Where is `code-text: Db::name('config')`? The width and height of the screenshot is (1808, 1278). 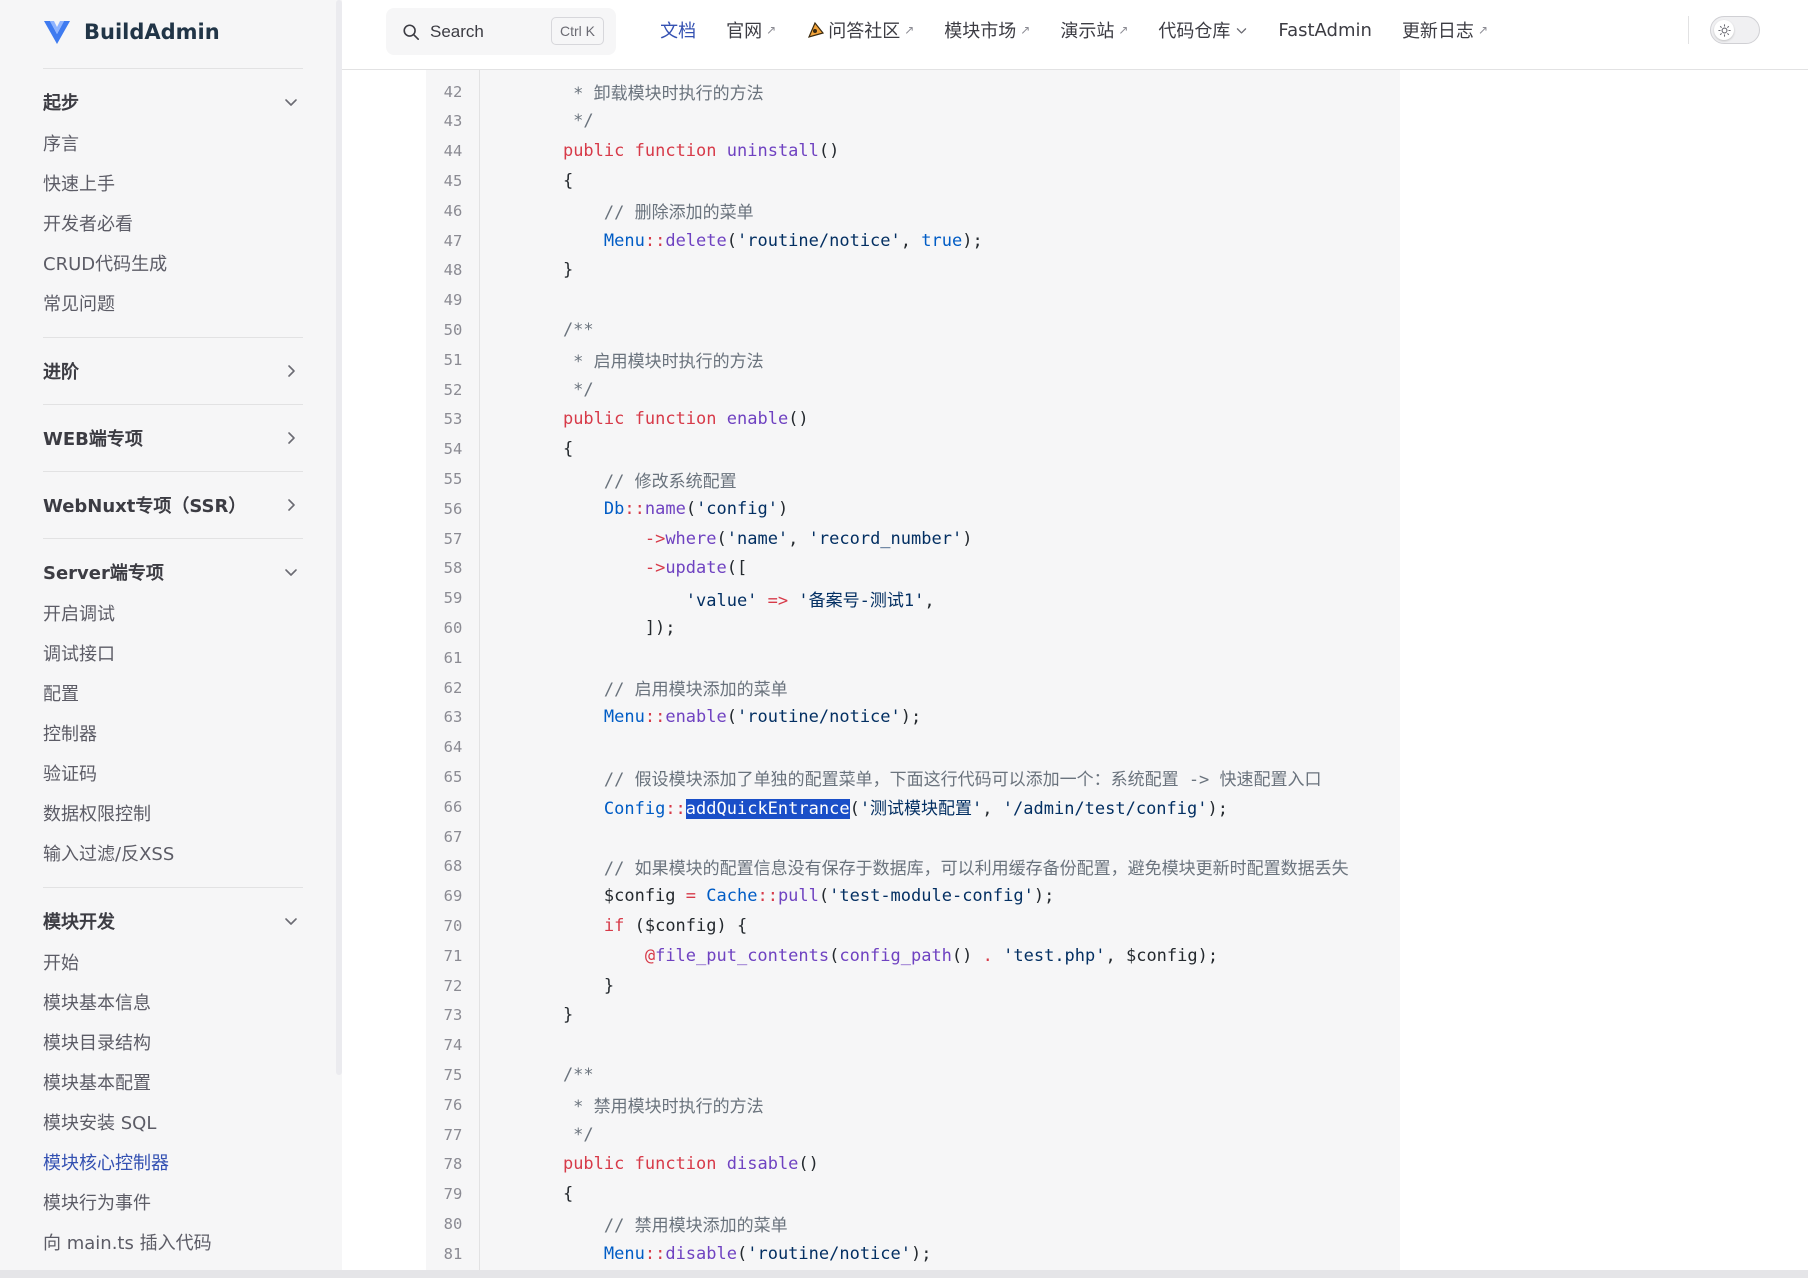 code-text: Db::name('config') is located at coordinates (634, 509).